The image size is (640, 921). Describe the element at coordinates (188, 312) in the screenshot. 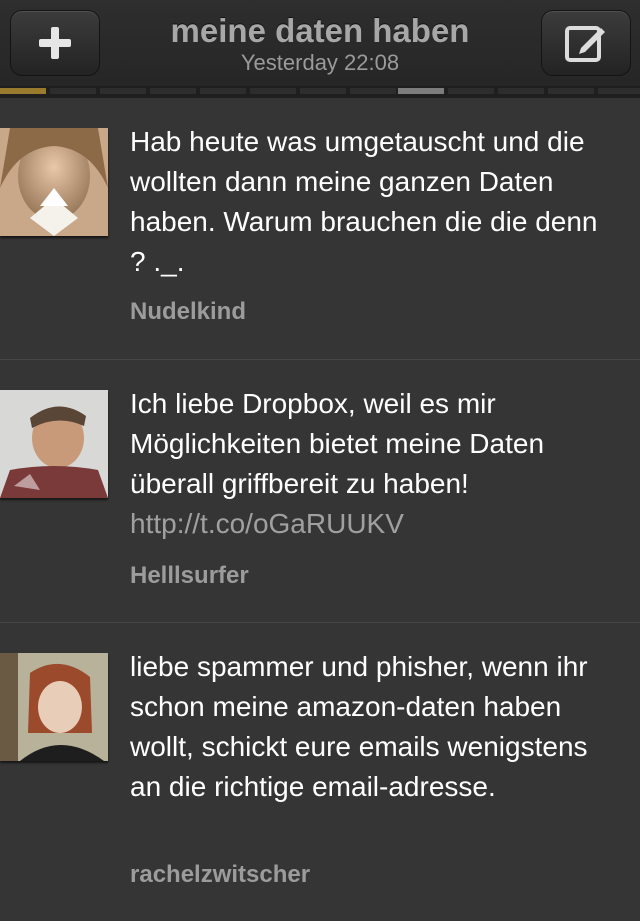

I see `tweet-username: Nudelkind` at that location.